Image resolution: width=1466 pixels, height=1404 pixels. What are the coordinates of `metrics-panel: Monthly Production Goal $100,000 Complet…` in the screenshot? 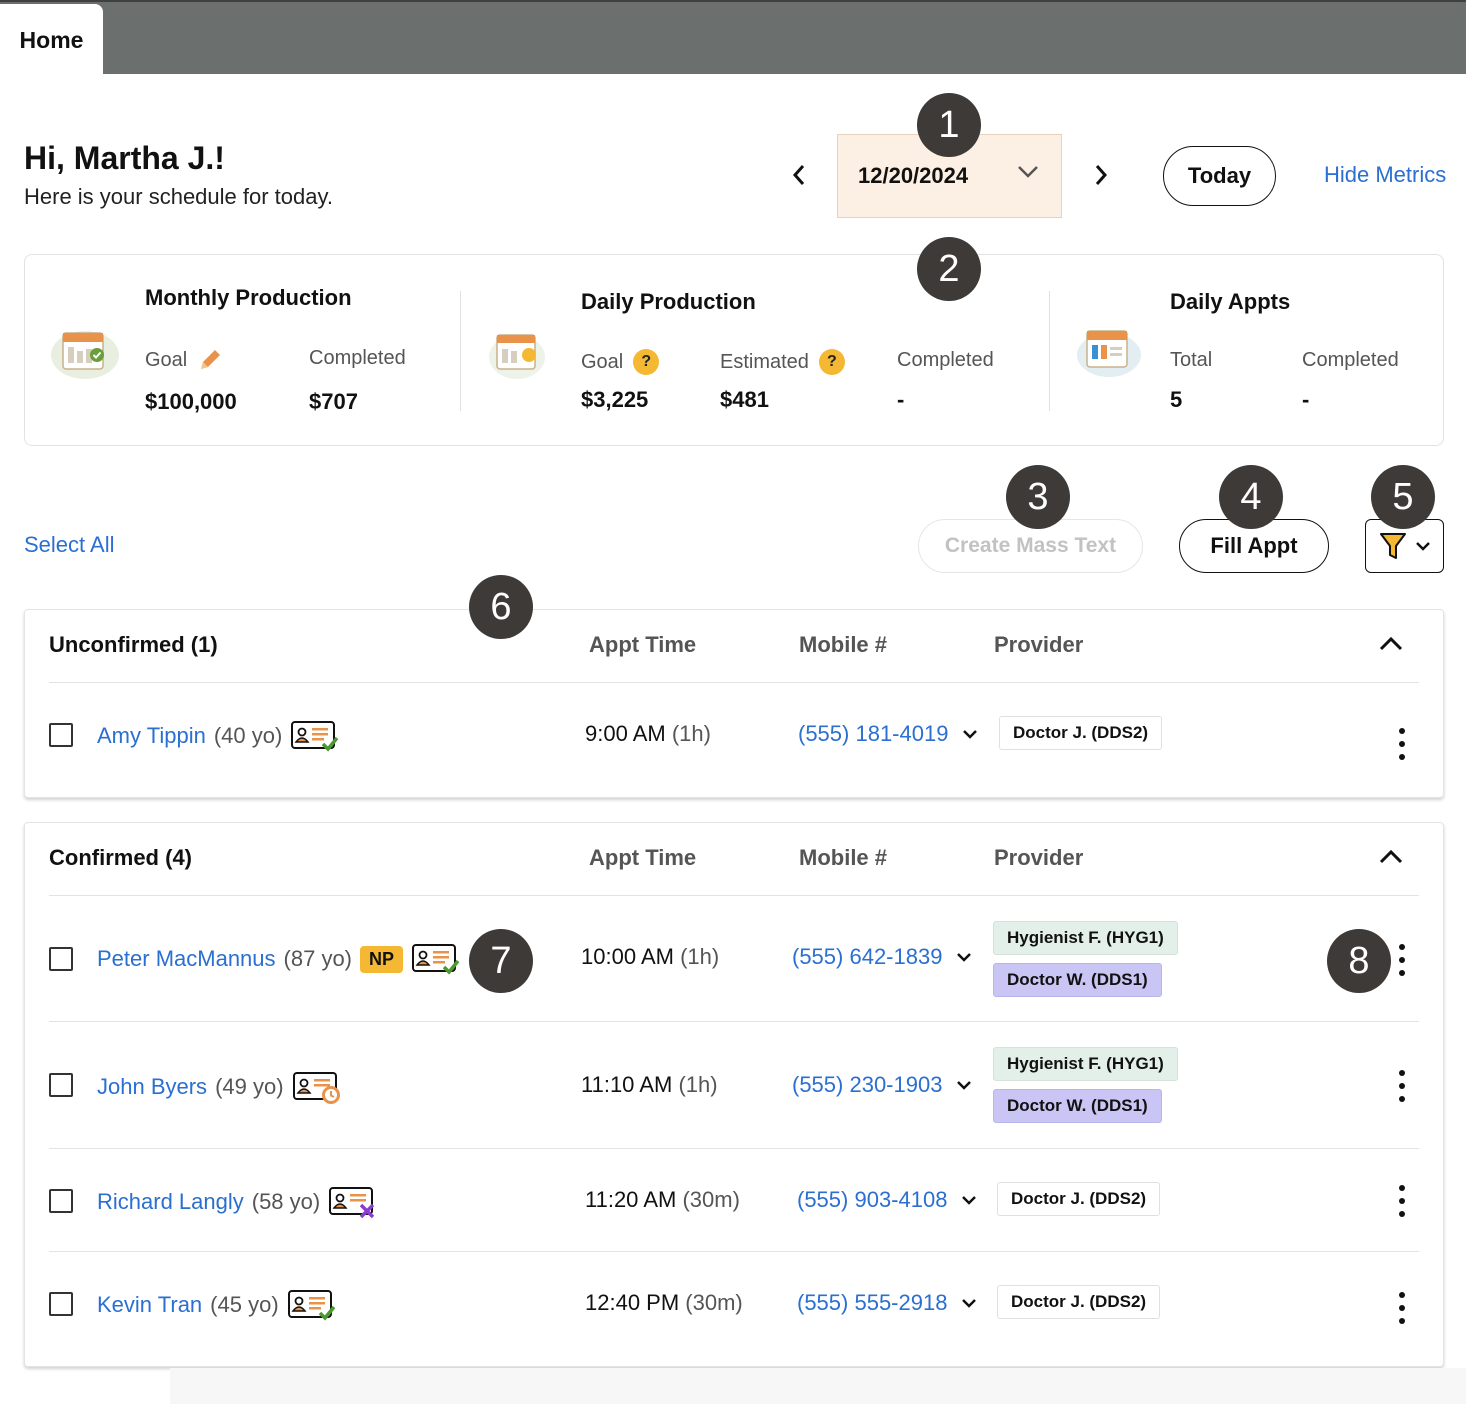 It's located at (734, 350).